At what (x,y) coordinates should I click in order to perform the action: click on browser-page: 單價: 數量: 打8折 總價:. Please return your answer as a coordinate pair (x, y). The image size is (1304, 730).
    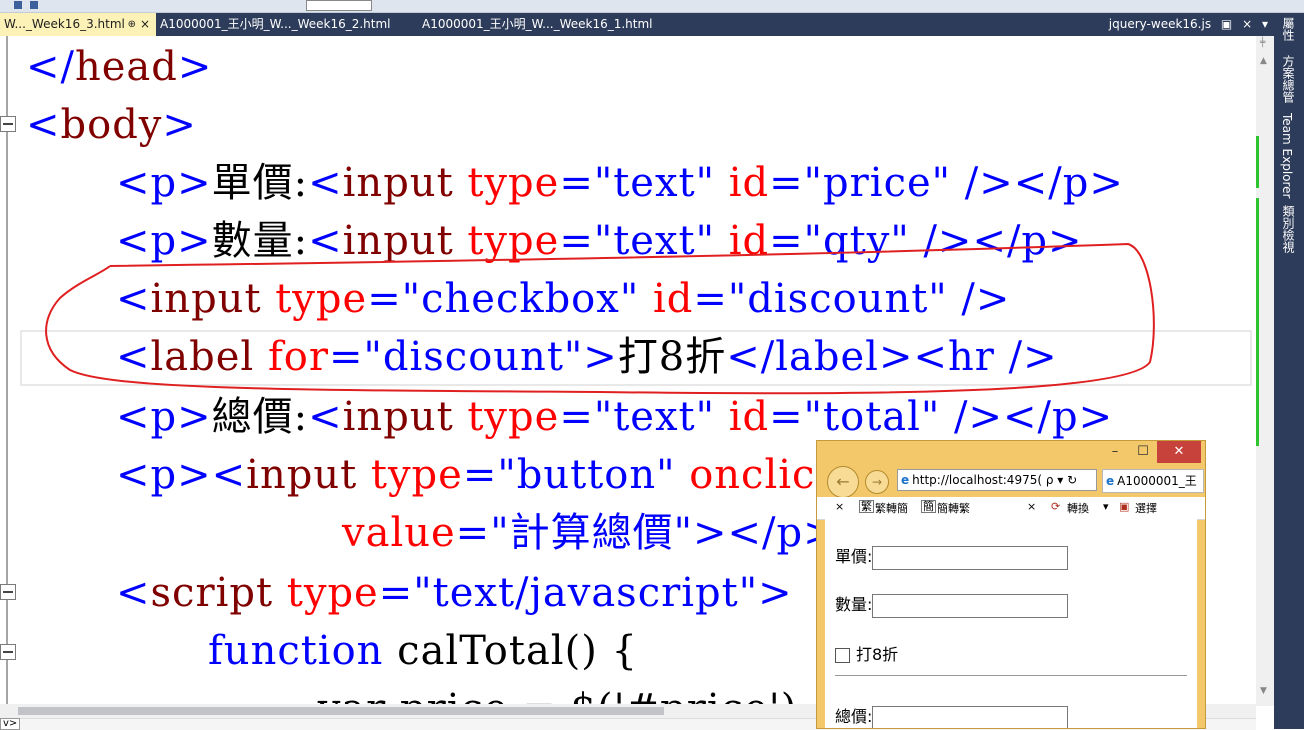
    Looking at the image, I should click on (1011, 623).